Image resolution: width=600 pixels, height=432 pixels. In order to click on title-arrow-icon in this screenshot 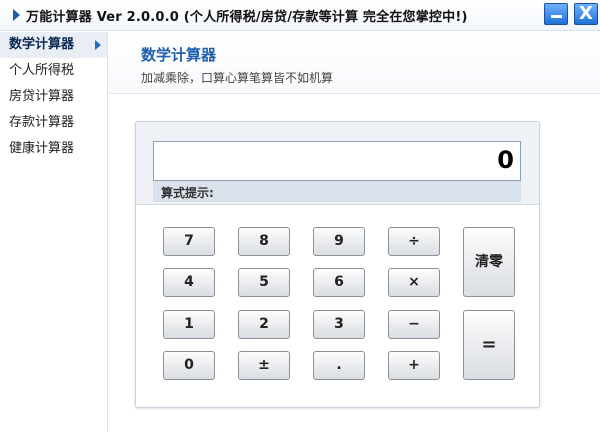, I will do `click(16, 15)`.